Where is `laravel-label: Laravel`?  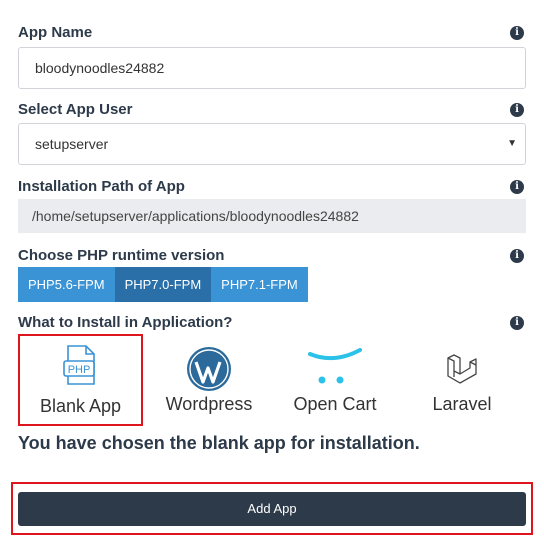 laravel-label: Laravel is located at coordinates (462, 404).